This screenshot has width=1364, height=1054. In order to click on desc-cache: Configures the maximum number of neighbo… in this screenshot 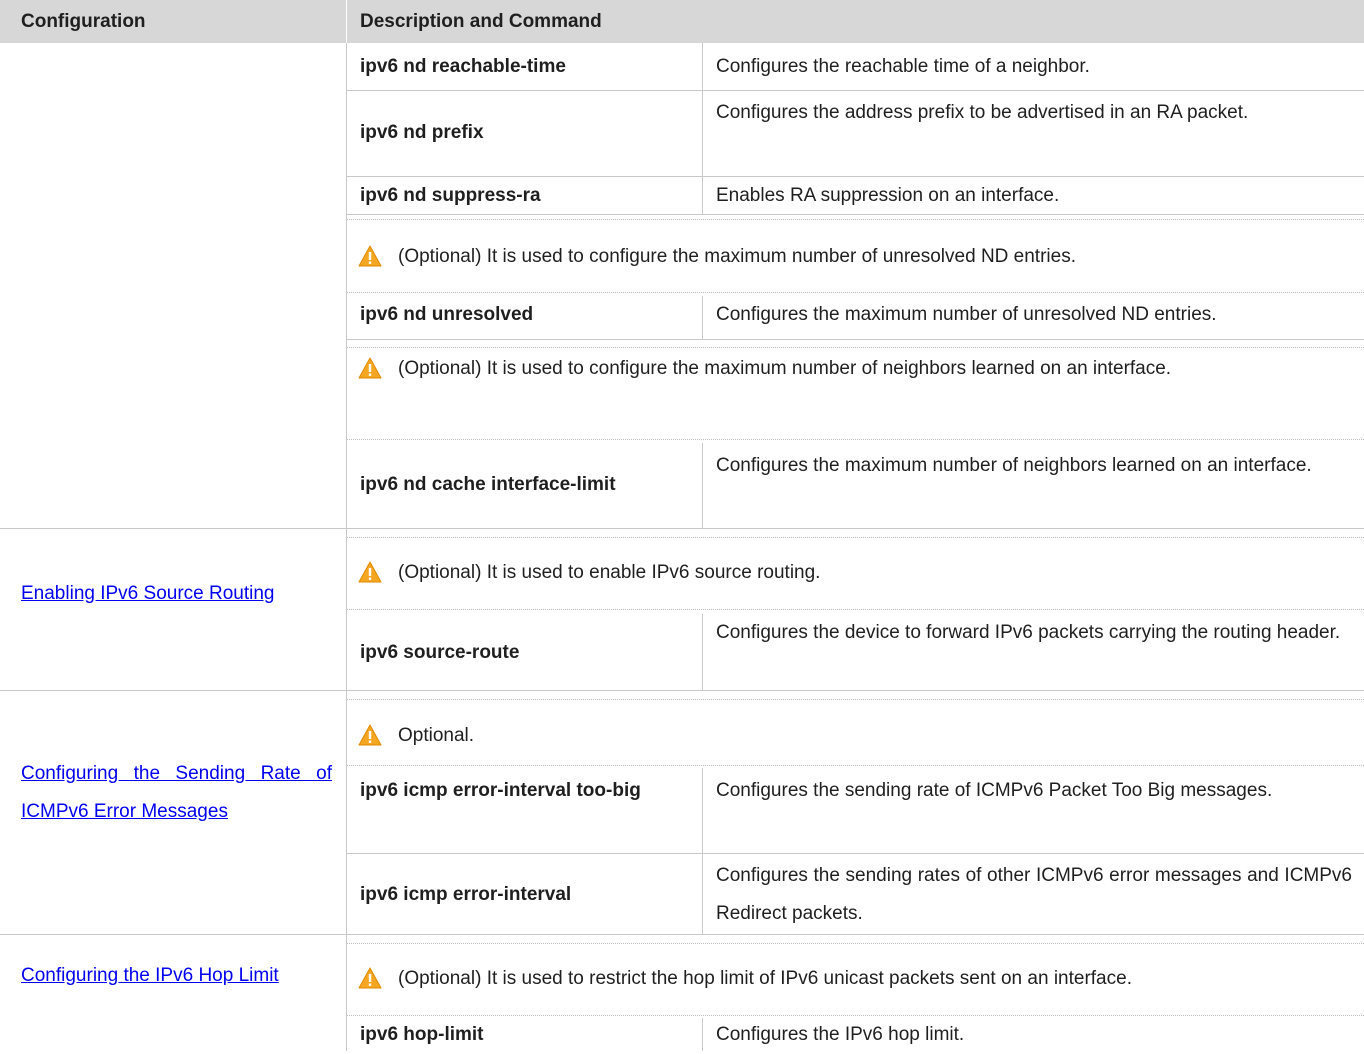, I will do `click(1014, 465)`.